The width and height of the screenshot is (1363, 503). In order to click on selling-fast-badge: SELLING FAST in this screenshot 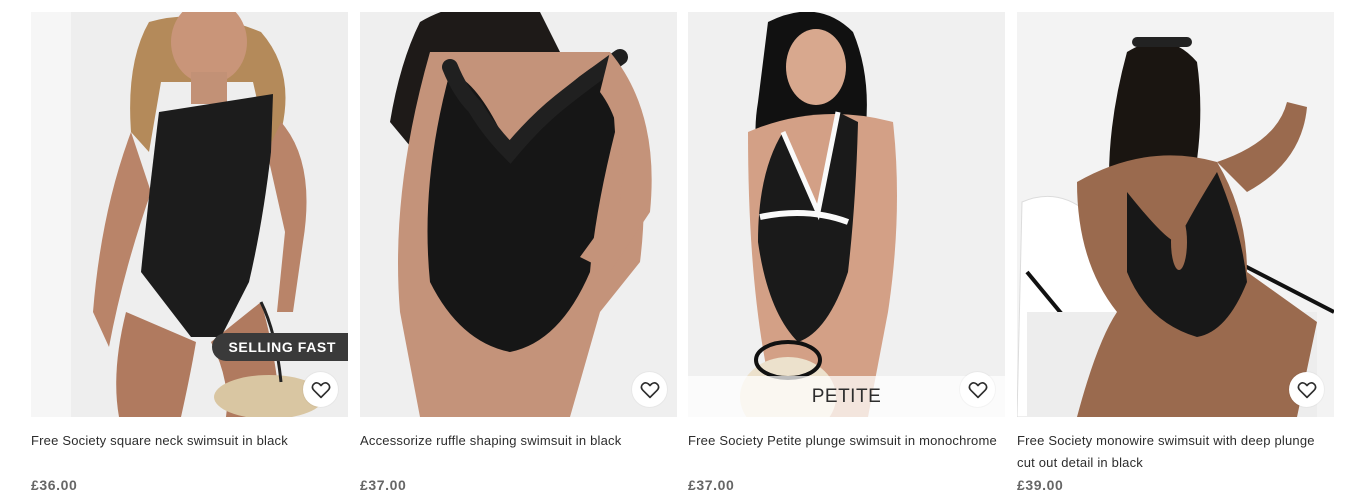, I will do `click(280, 347)`.